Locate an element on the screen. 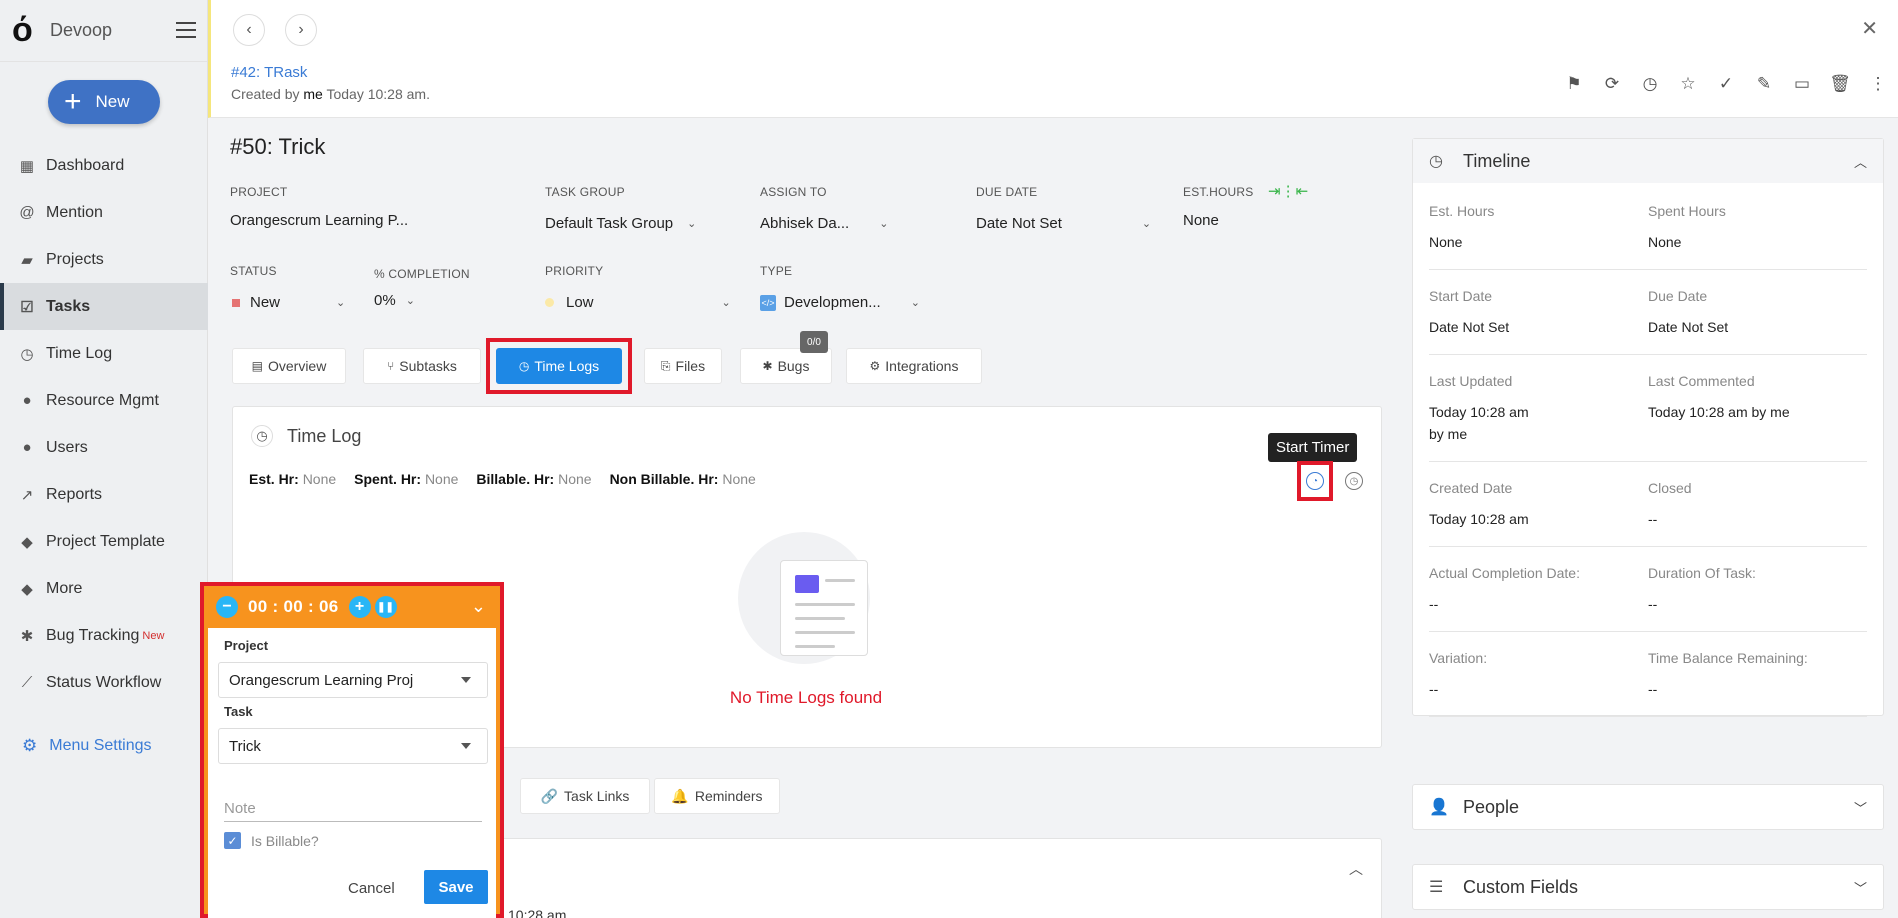 Image resolution: width=1898 pixels, height=918 pixels. plus-icon: + is located at coordinates (359, 607).